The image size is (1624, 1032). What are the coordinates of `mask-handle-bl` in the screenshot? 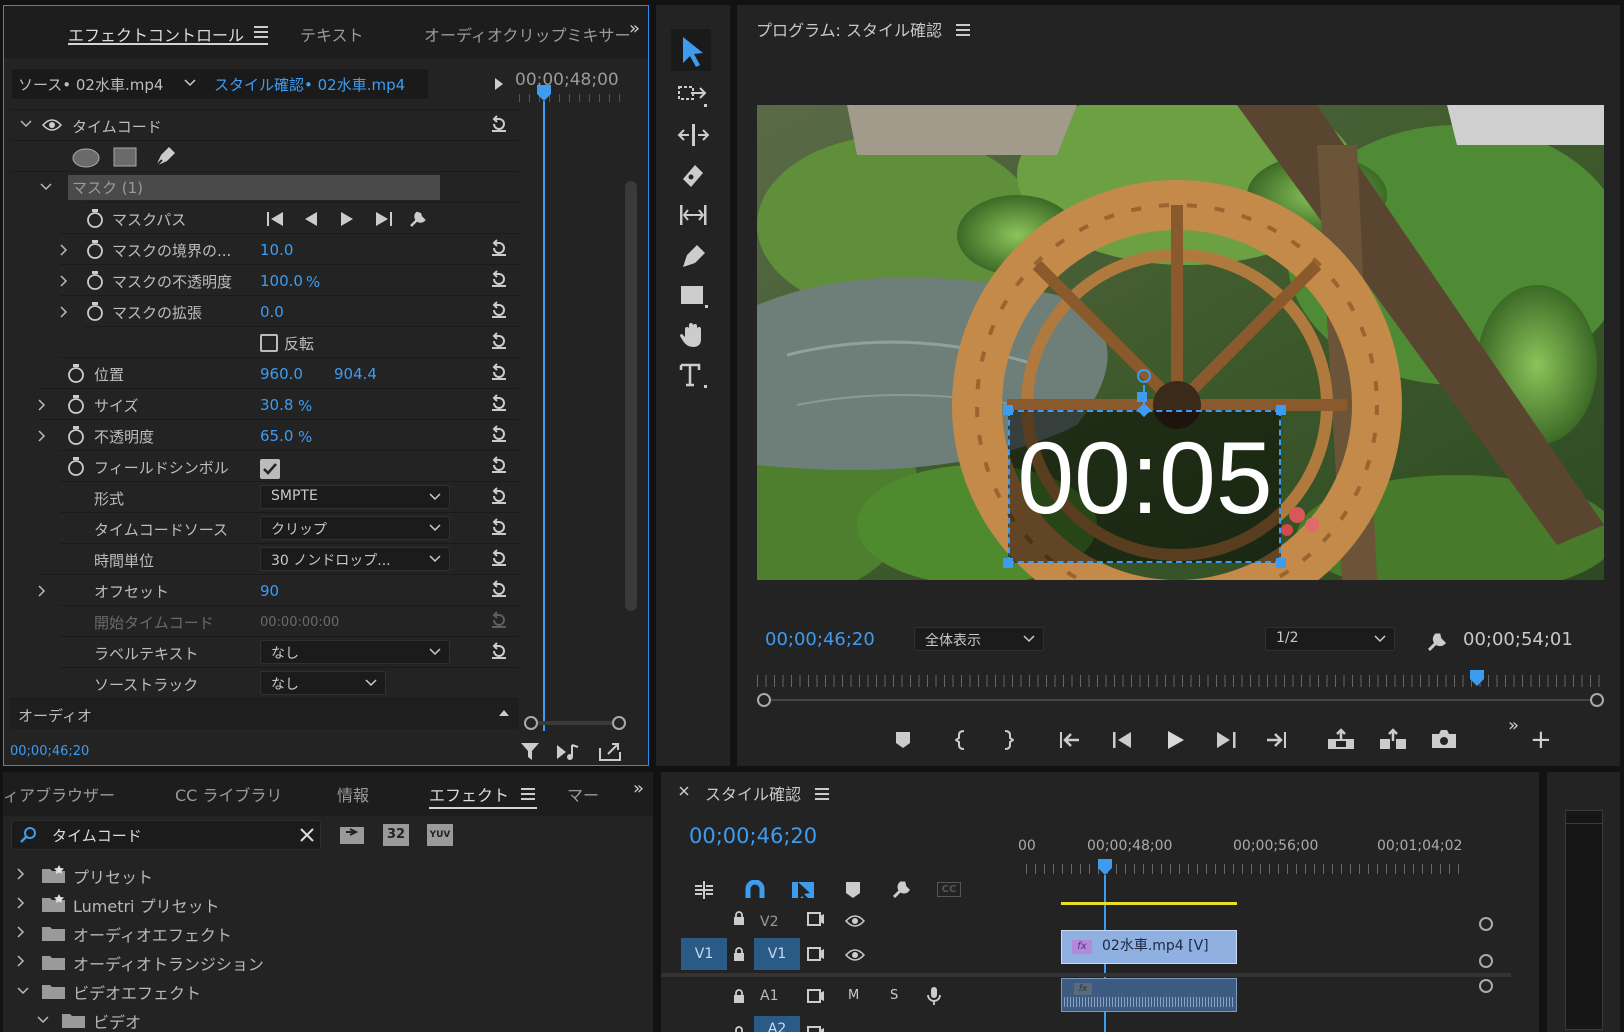 It's located at (1008, 563).